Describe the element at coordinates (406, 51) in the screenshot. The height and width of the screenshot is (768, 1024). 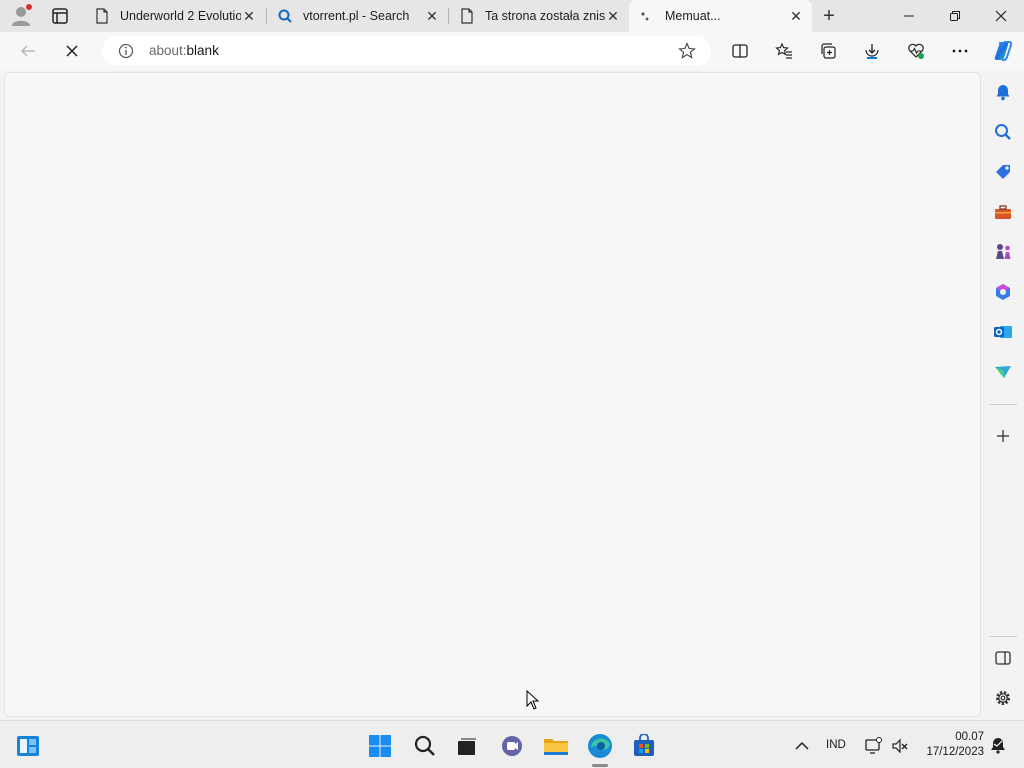
I see `address-bar: about:blank` at that location.